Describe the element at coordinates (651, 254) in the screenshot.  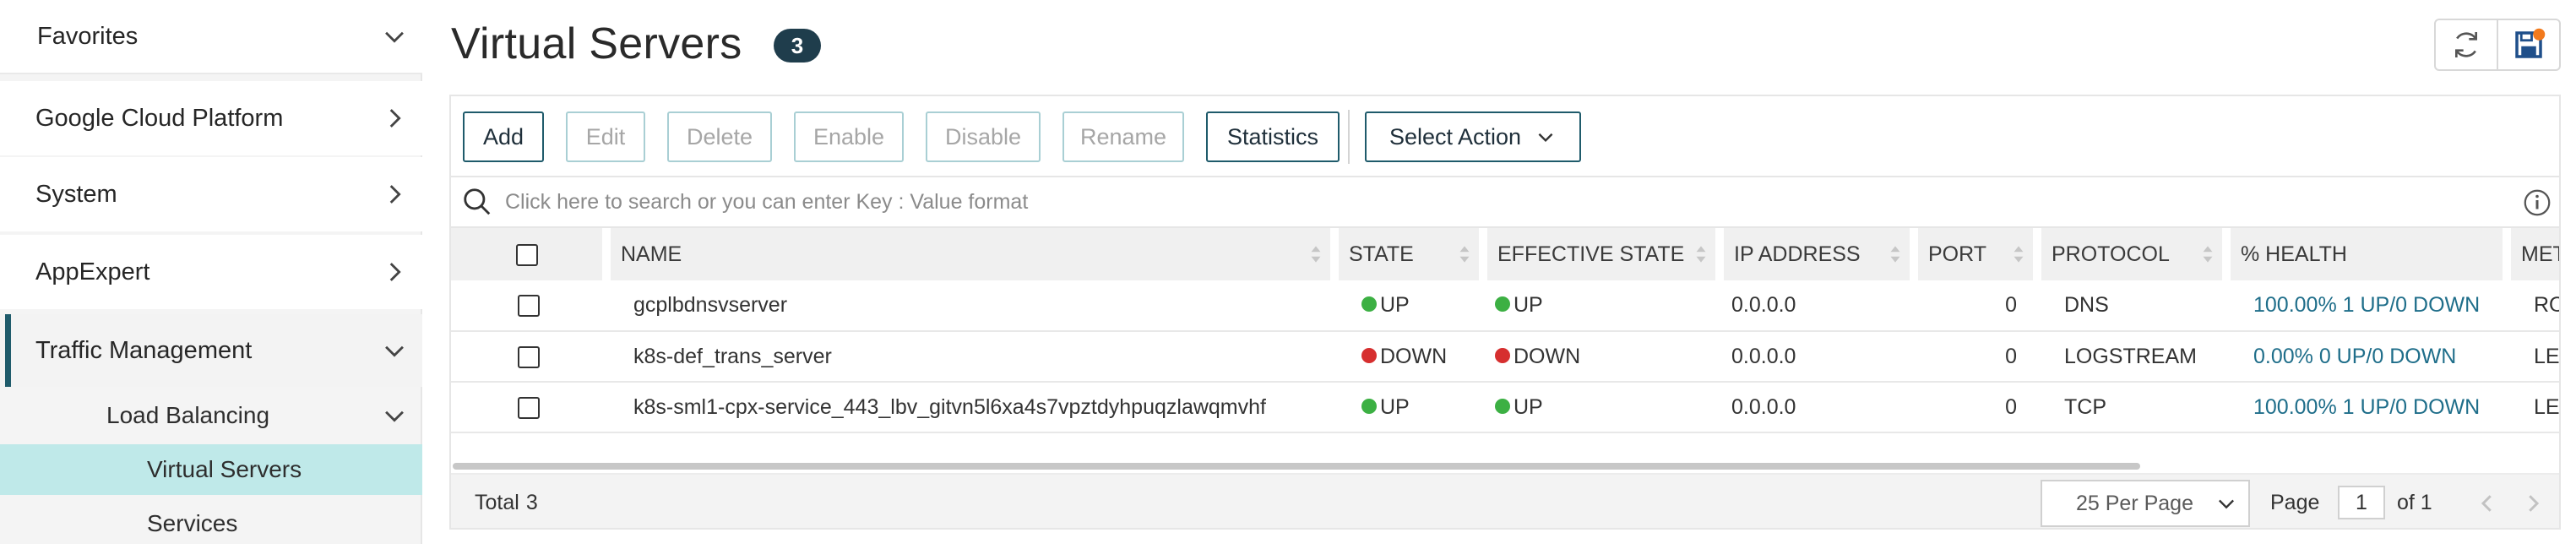
I see `column-label: NAME` at that location.